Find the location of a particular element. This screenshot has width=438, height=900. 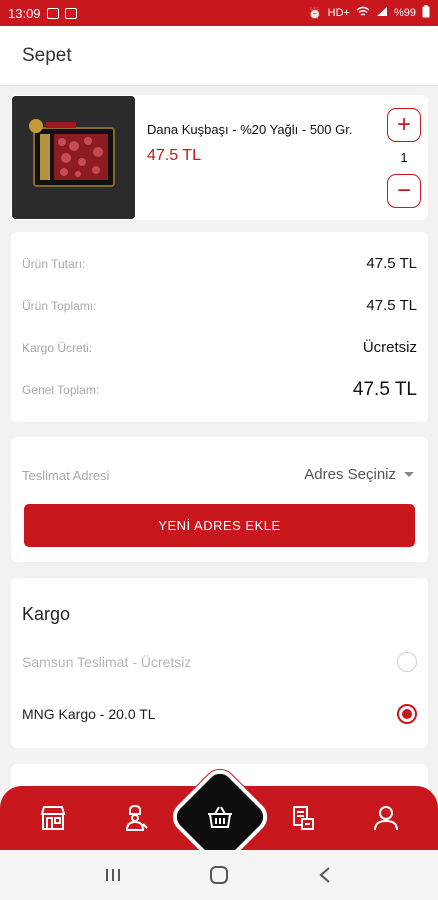

home-icon is located at coordinates (219, 875).